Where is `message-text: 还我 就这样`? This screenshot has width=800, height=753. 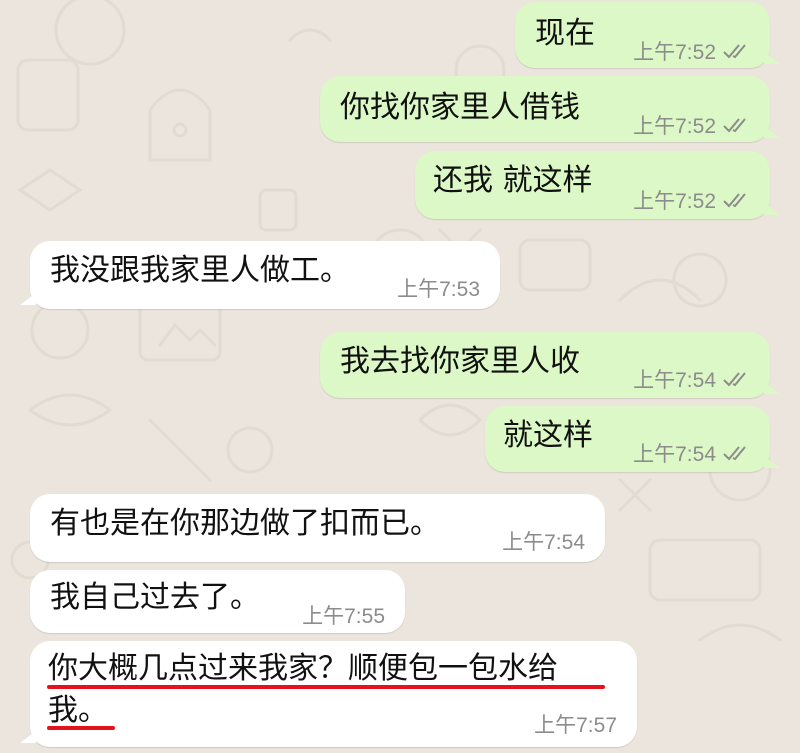
message-text: 还我 就这样 is located at coordinates (513, 180).